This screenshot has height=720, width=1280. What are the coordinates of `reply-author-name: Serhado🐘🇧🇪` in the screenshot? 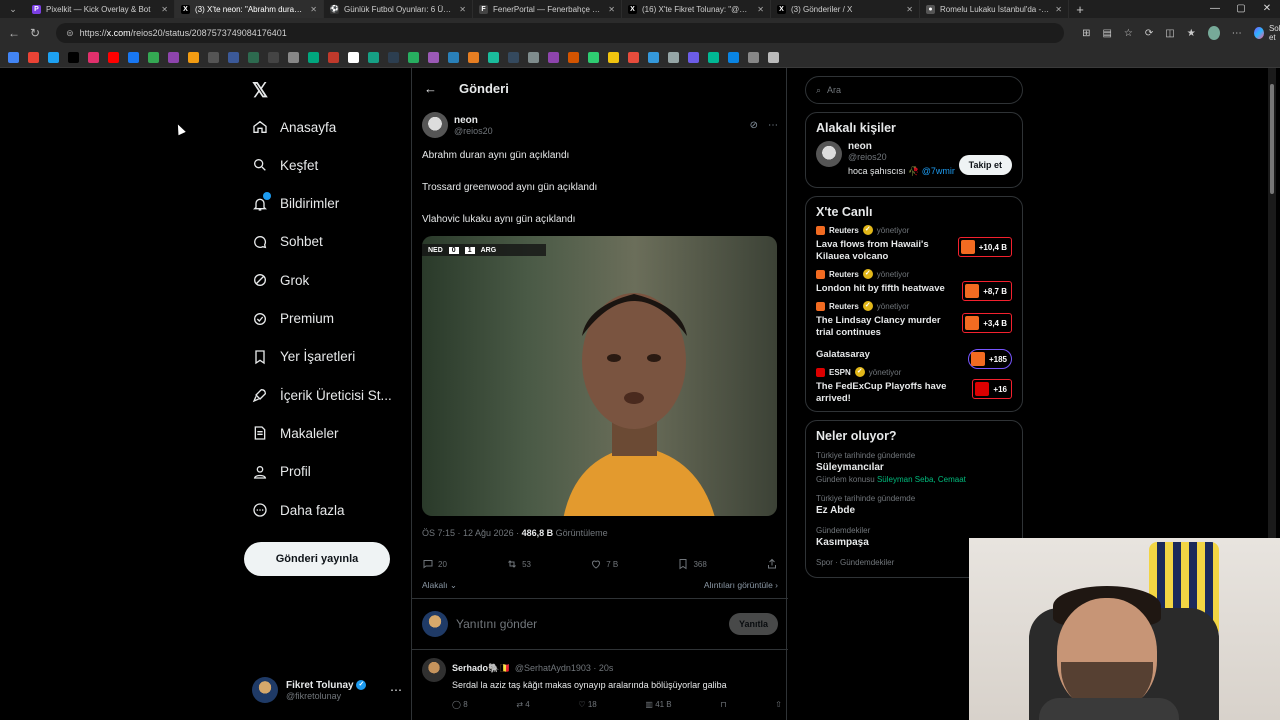 It's located at (481, 668).